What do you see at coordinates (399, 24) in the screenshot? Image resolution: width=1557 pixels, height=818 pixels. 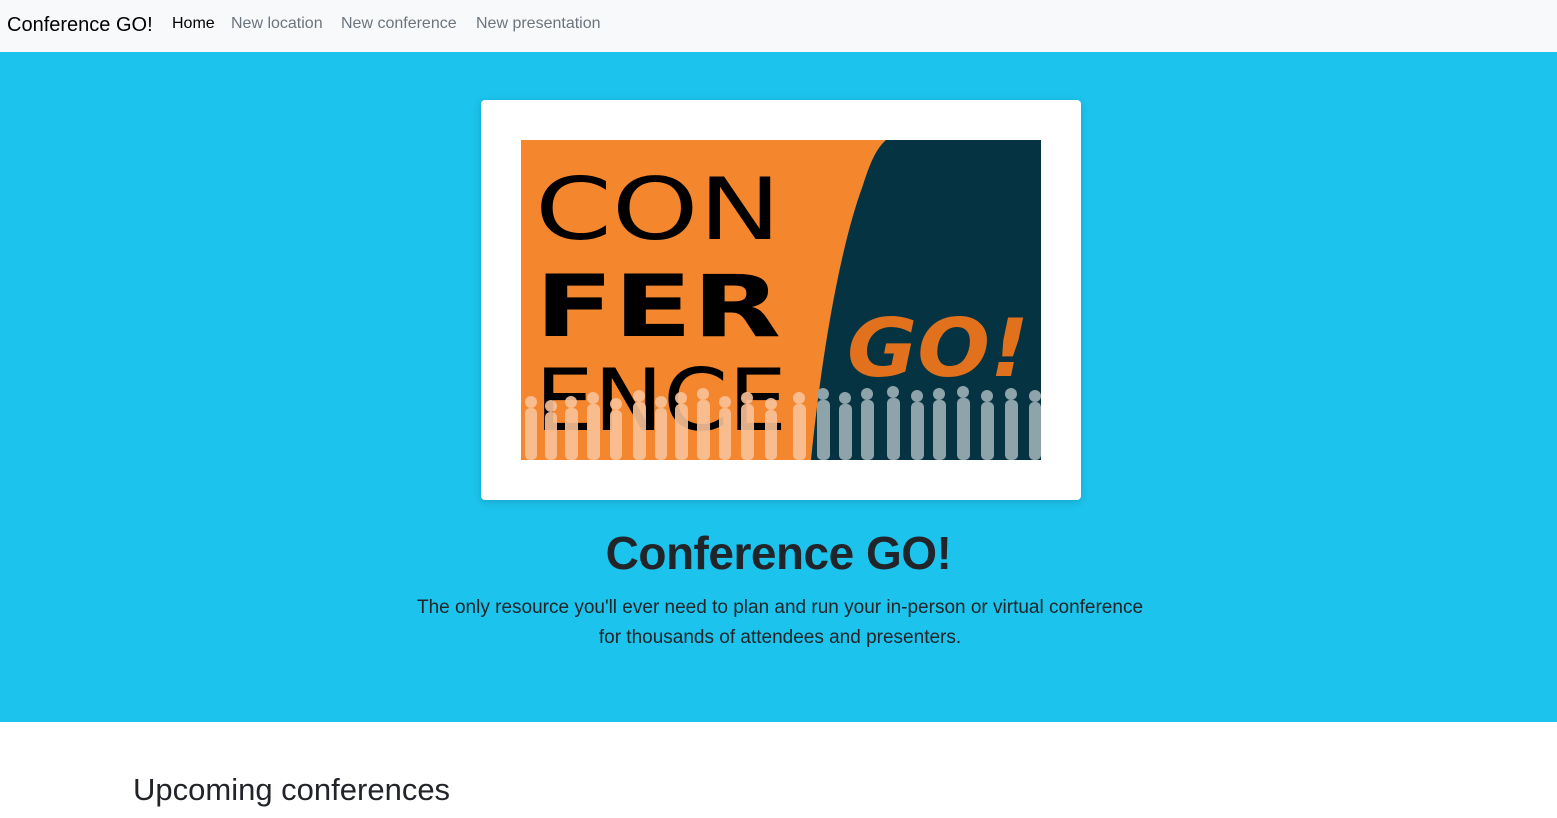 I see `nav-new-conference: New conference` at bounding box center [399, 24].